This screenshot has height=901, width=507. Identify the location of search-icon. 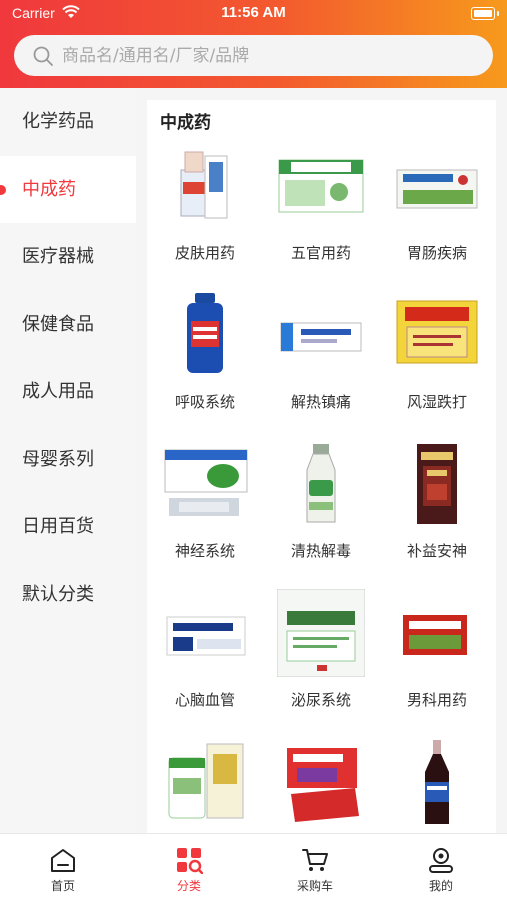
(43, 56).